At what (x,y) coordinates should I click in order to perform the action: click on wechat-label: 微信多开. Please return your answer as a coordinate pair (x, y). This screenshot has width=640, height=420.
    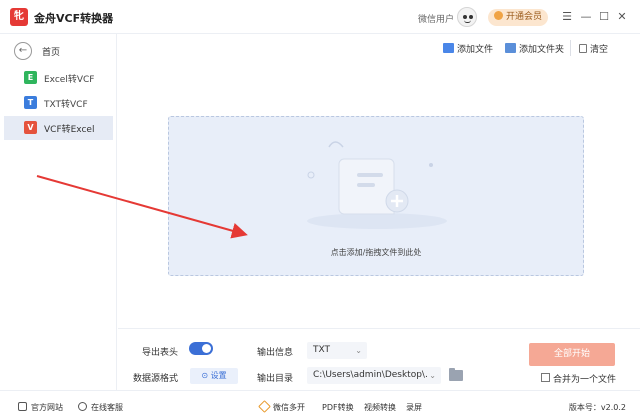
    Looking at the image, I should click on (289, 407).